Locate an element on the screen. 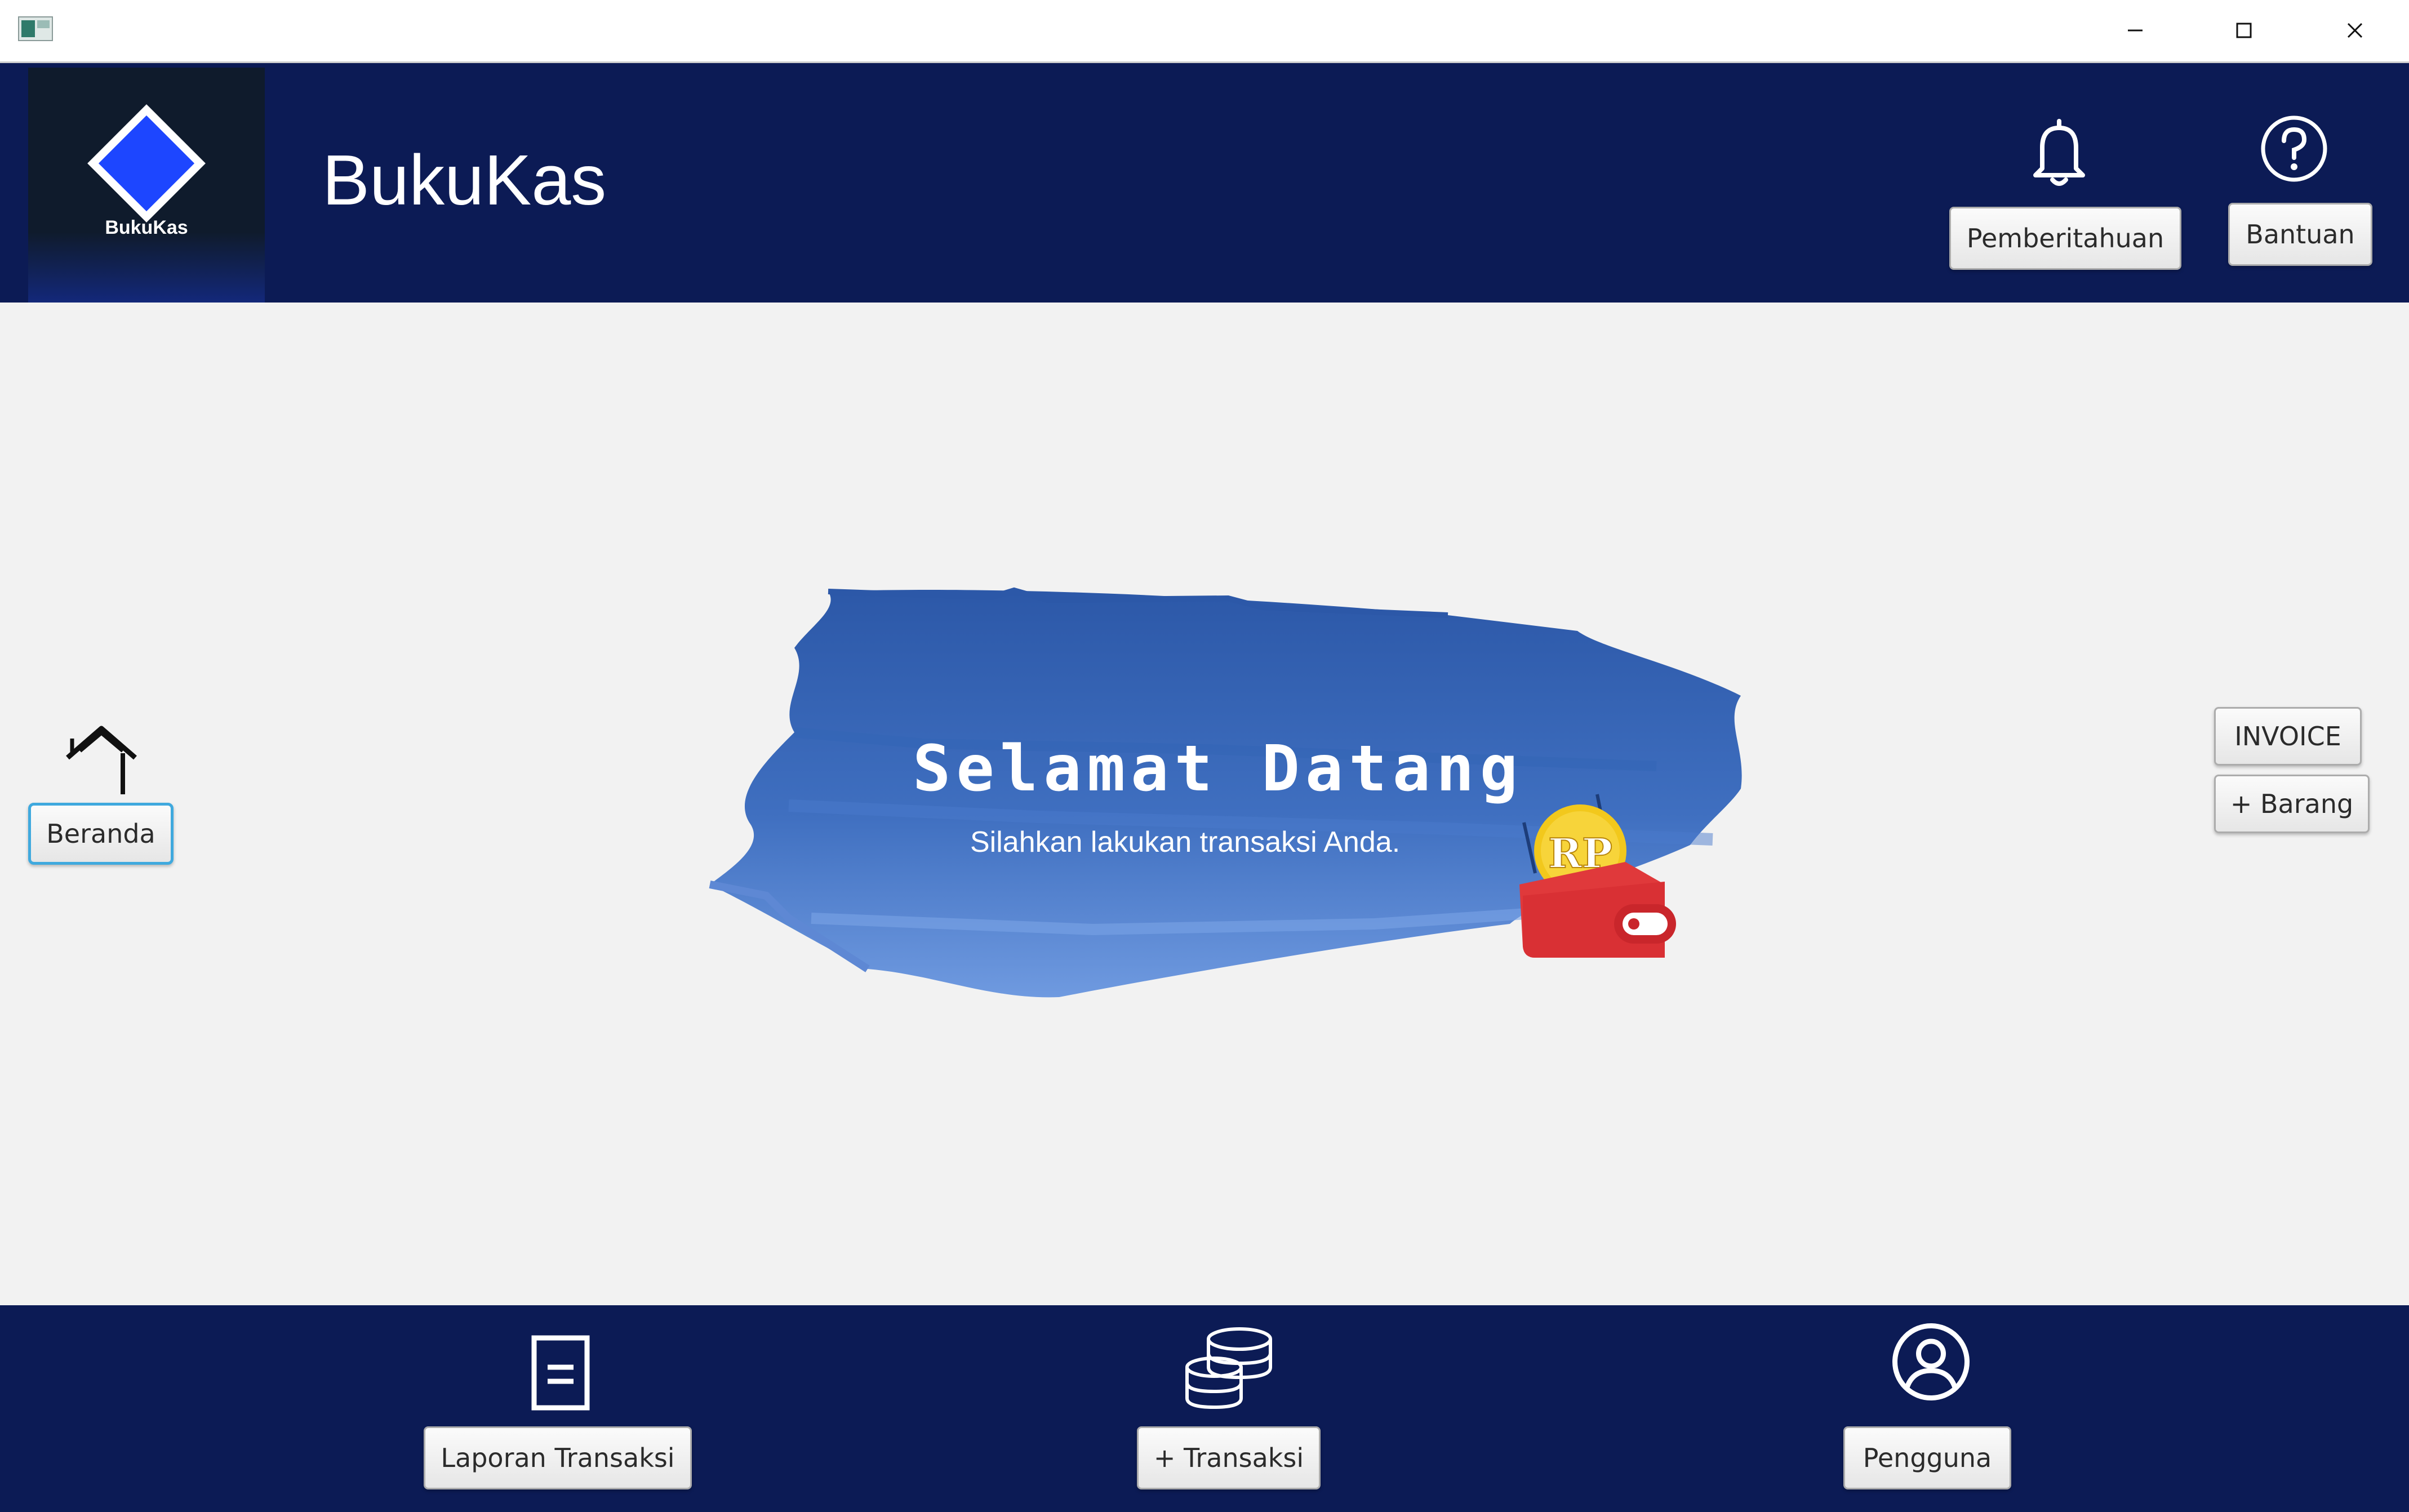 This screenshot has width=2409, height=1512. app-footer: Laporan Transaksi + Transaksi Pengguna is located at coordinates (1204, 1408).